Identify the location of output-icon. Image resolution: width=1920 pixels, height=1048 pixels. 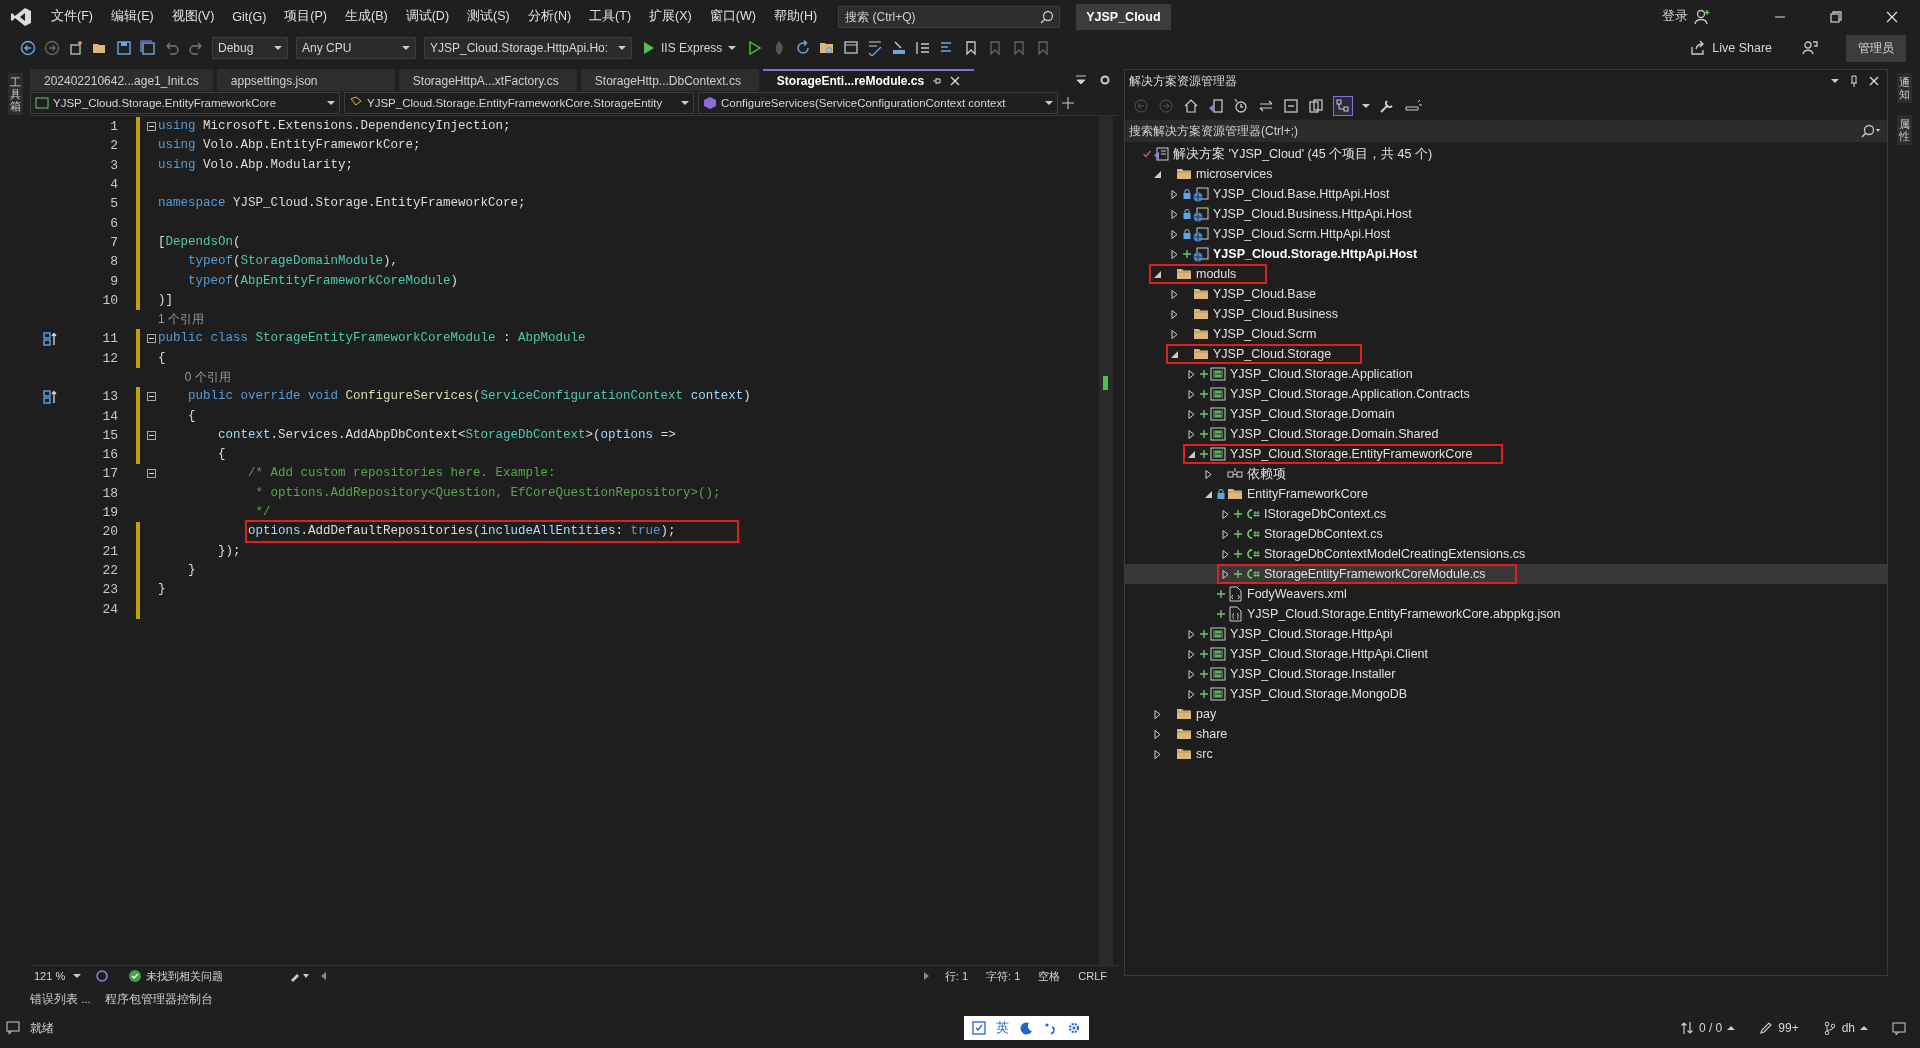
(13, 1028).